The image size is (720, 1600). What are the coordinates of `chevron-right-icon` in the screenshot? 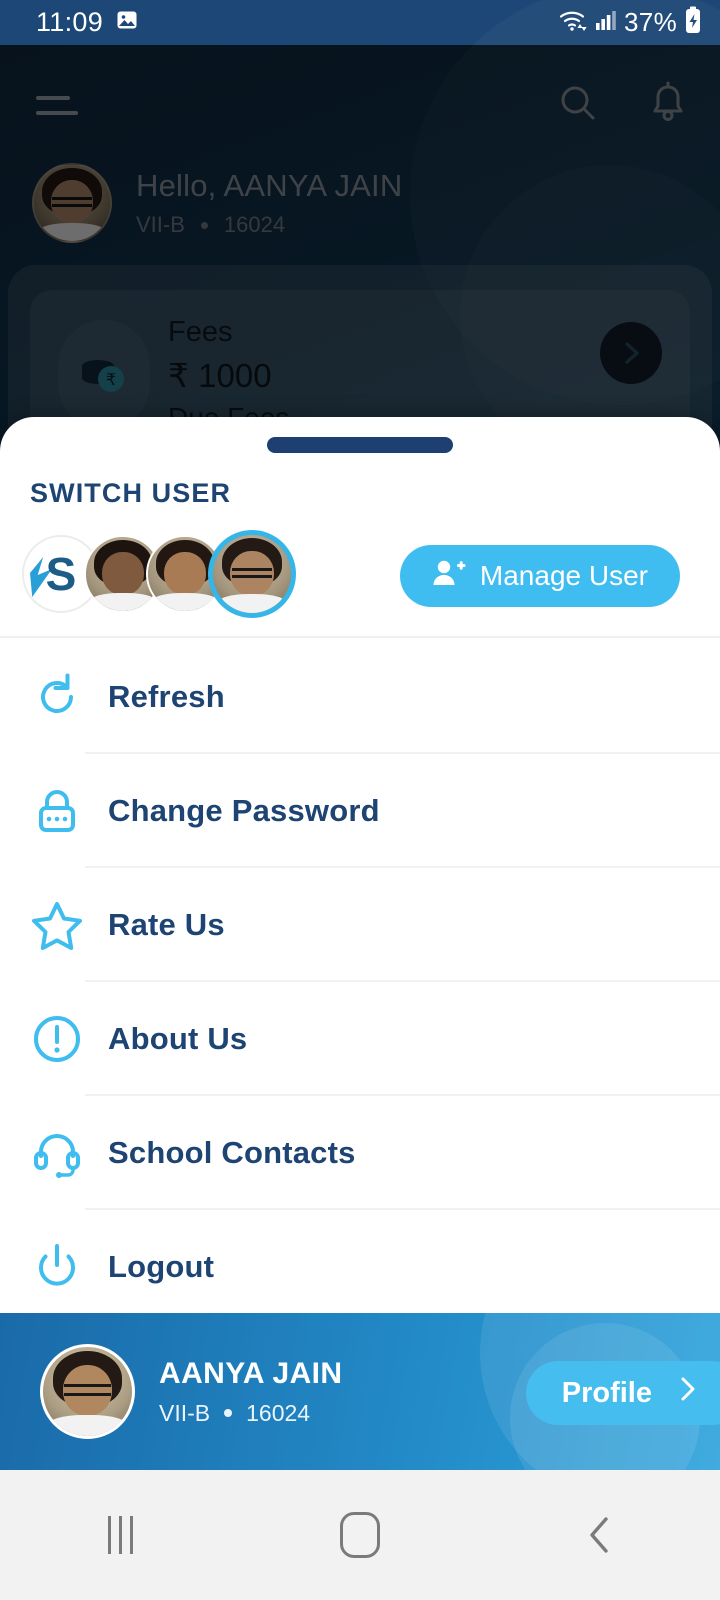 It's located at (688, 1393).